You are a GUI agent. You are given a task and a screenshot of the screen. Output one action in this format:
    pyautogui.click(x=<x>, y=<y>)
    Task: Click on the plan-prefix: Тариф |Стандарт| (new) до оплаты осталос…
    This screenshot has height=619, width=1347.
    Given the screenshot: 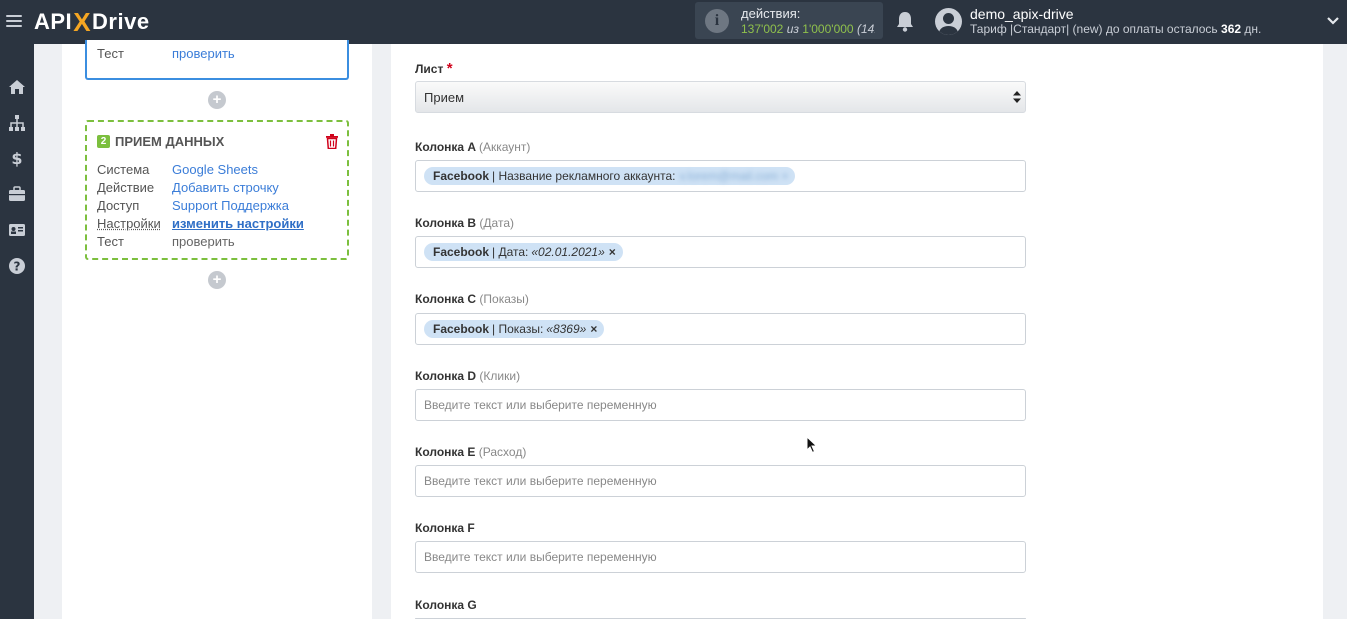 What is the action you would take?
    pyautogui.click(x=1094, y=29)
    